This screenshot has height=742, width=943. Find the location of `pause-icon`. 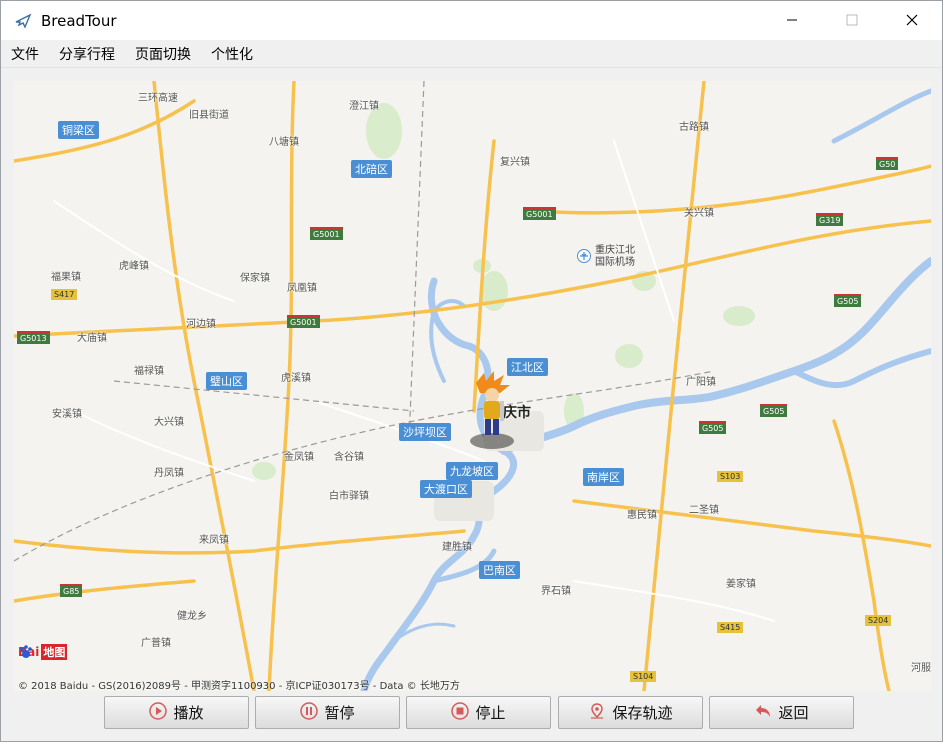

pause-icon is located at coordinates (309, 712).